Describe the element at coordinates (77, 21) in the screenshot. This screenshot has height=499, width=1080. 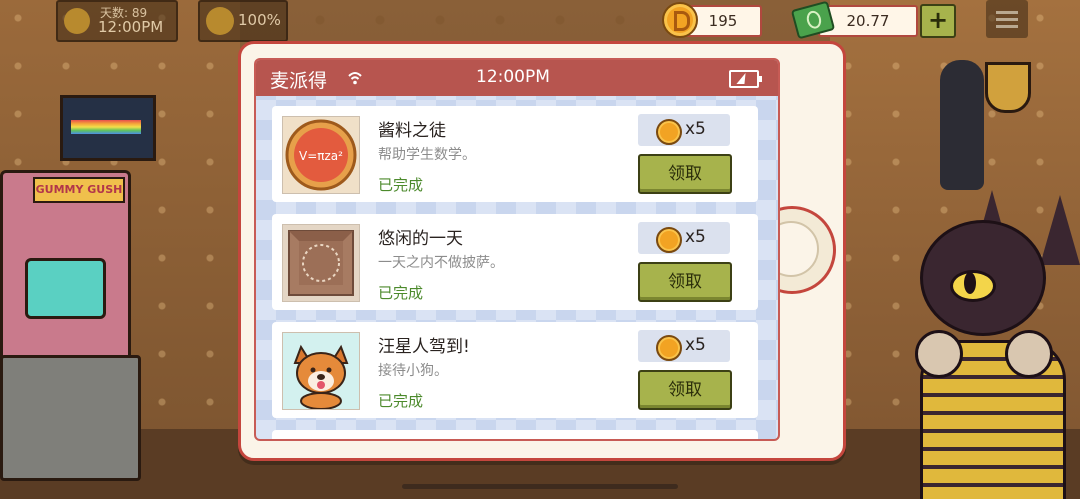
I see `sun-icon` at that location.